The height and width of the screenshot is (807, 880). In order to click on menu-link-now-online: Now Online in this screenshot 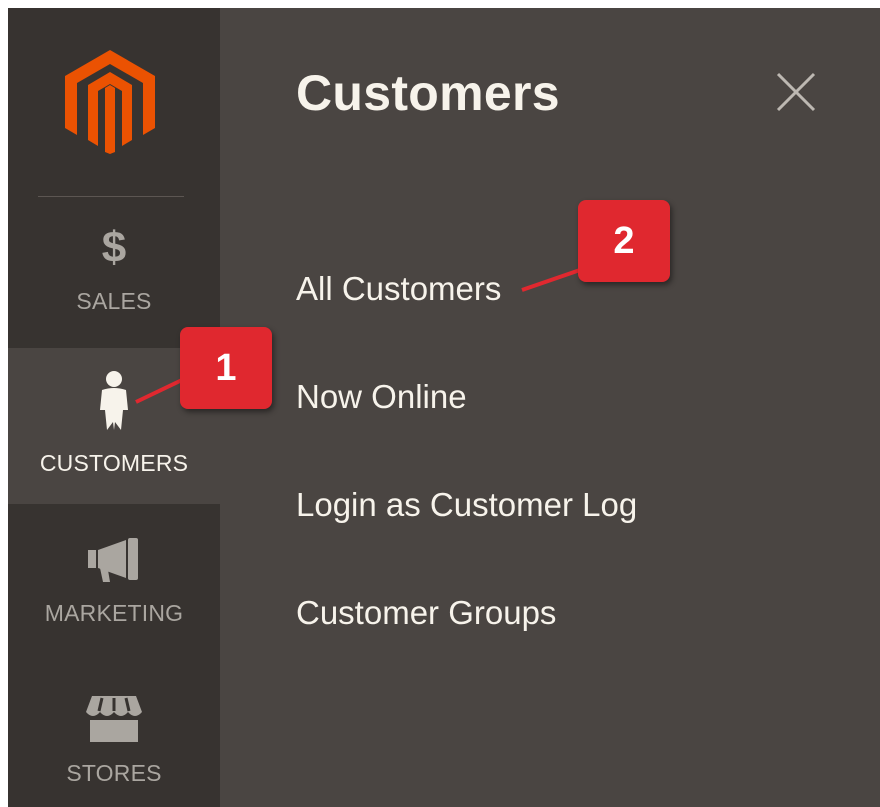, I will do `click(381, 397)`.